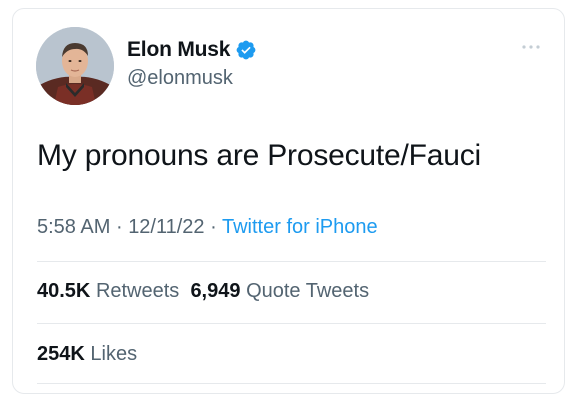  What do you see at coordinates (73, 227) in the screenshot?
I see `tweet-time: 5:58 AM` at bounding box center [73, 227].